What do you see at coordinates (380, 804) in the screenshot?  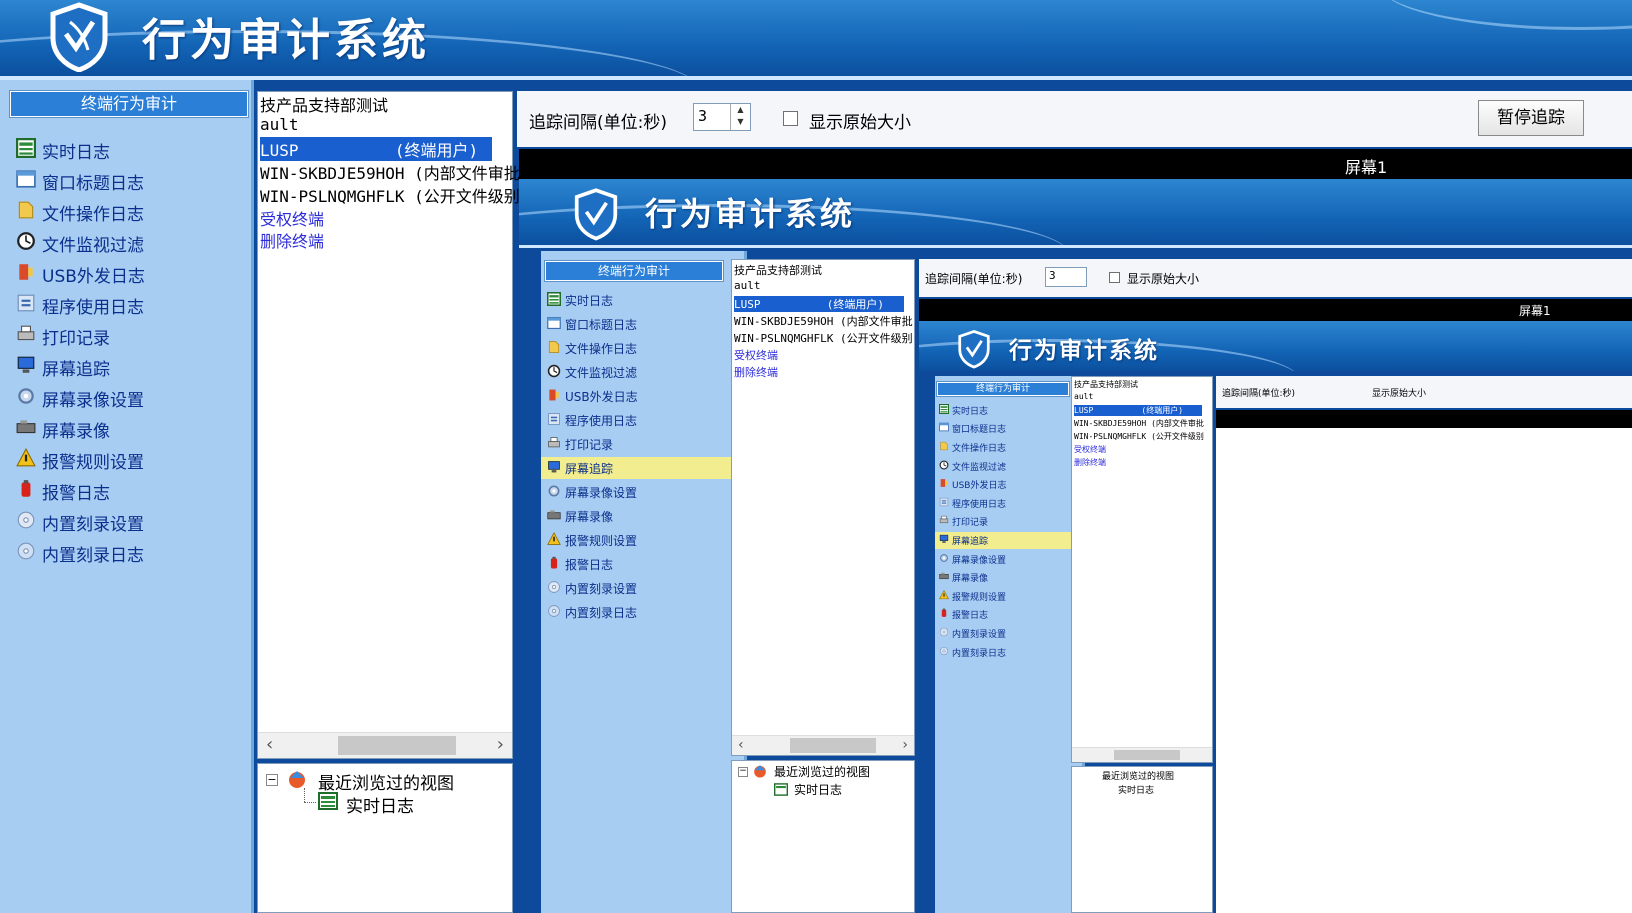 I see `tree-child-label: 实时日志` at bounding box center [380, 804].